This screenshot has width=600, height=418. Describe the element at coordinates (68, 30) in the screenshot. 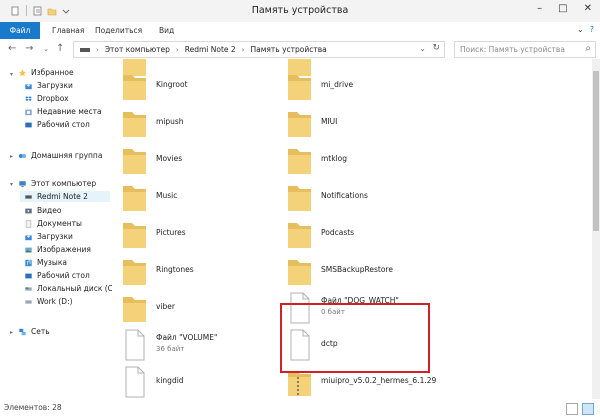

I see `tab-home: Главная` at that location.